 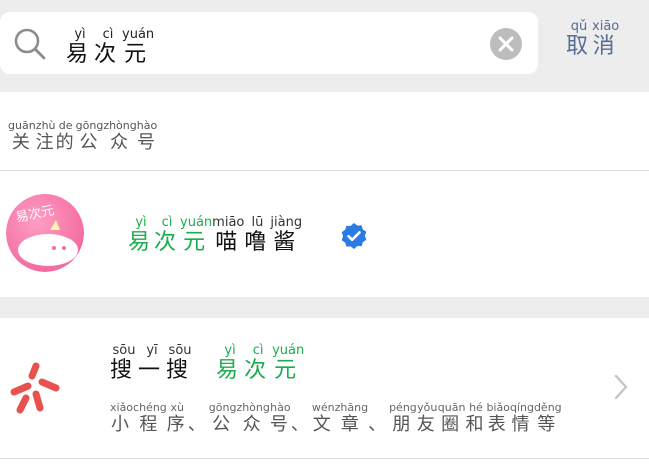 I want to click on avatar: 易次元, so click(x=45, y=233).